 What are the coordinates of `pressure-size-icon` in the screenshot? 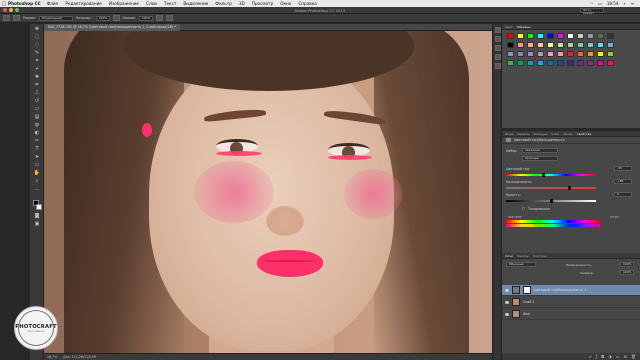 It's located at (169, 18).